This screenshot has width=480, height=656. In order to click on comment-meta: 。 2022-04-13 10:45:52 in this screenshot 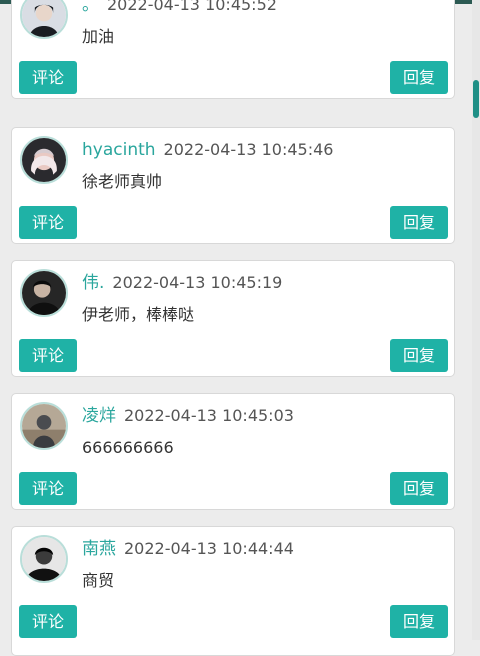, I will do `click(179, 8)`.